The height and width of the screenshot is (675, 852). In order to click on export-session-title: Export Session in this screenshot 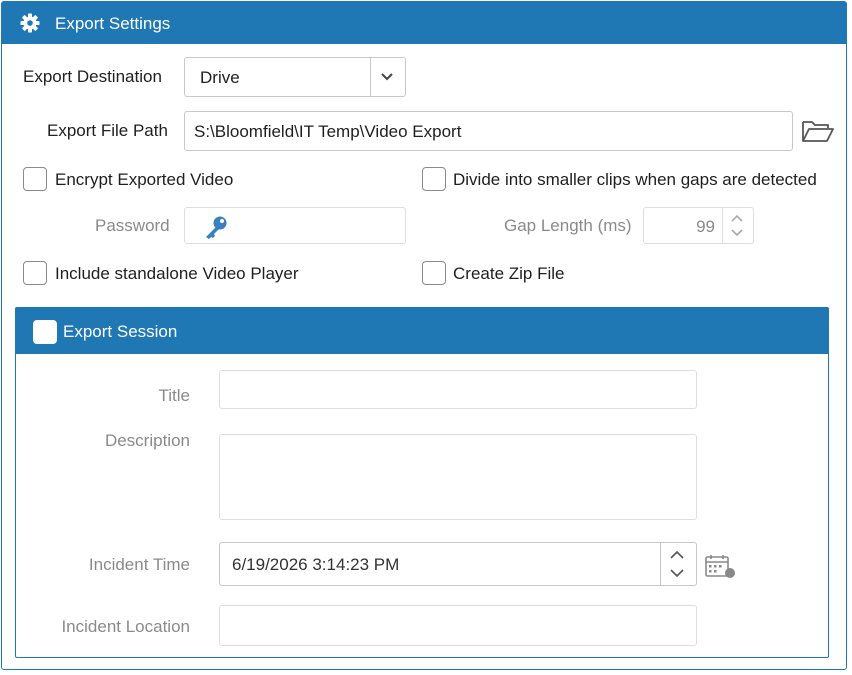, I will do `click(120, 331)`.